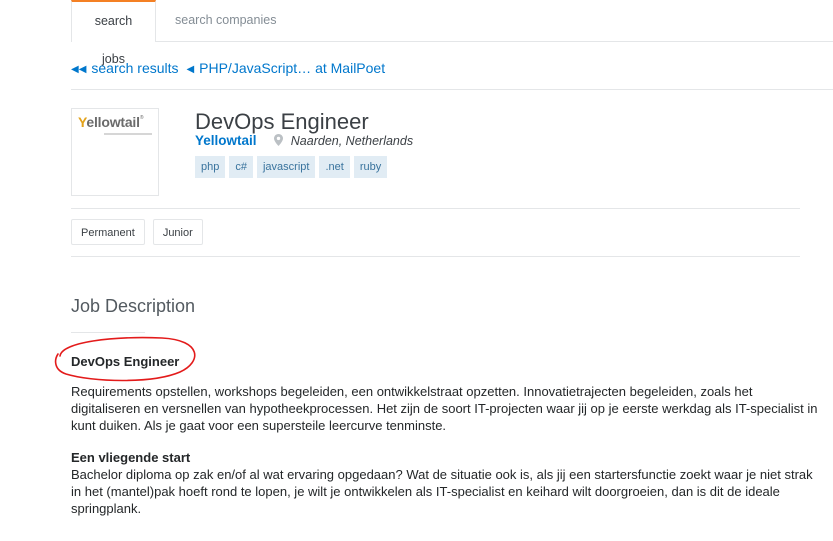  Describe the element at coordinates (79, 69) in the screenshot. I see `double-chevron-left-icon: ◀◀` at that location.